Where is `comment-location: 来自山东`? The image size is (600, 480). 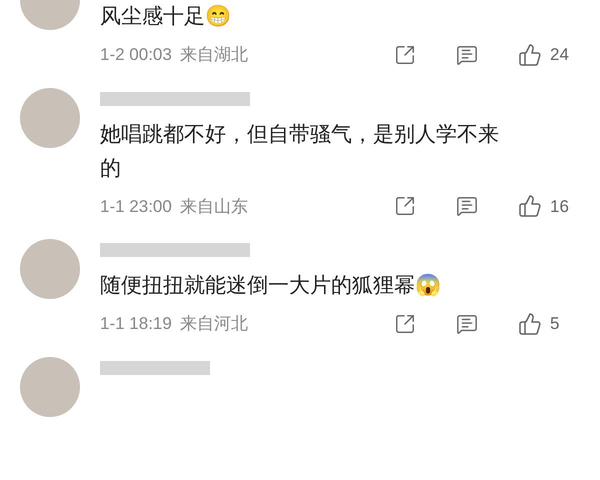
comment-location: 来自山东 is located at coordinates (214, 207).